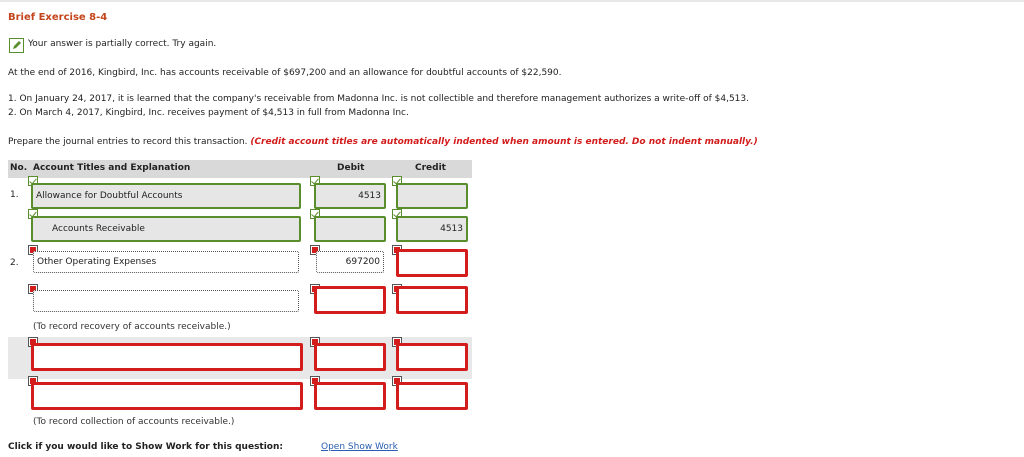 The width and height of the screenshot is (1024, 457). Describe the element at coordinates (432, 196) in the screenshot. I see `entry-1-credit-1-input` at that location.